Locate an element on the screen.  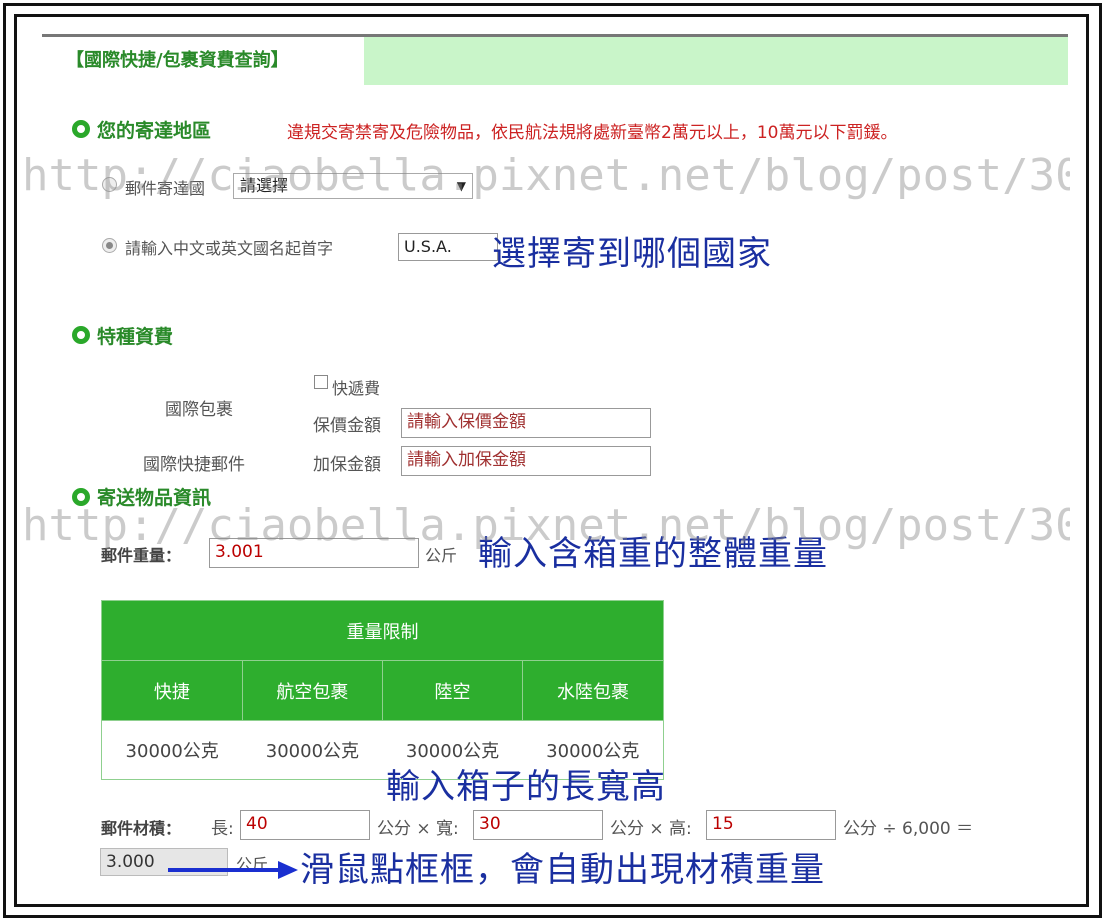
insured-label: 保價金額 is located at coordinates (347, 426).